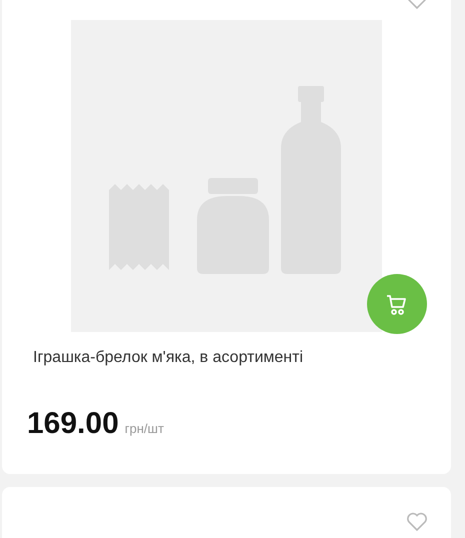  I want to click on product-title: Іграшка-брелок м'яка, в асортименті, so click(242, 358).